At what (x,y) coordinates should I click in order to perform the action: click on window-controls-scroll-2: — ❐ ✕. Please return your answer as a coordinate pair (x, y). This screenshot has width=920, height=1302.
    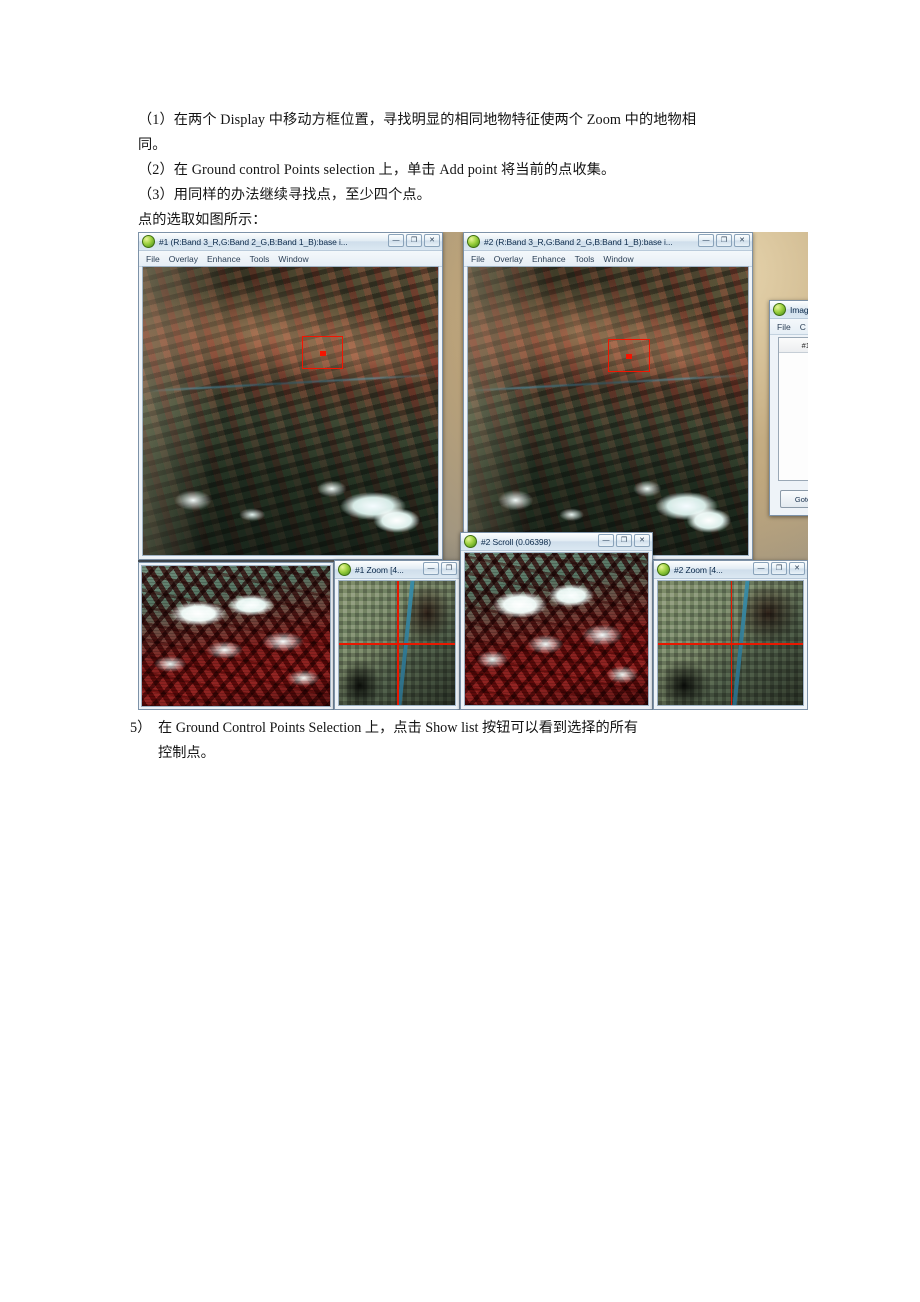
    Looking at the image, I should click on (624, 540).